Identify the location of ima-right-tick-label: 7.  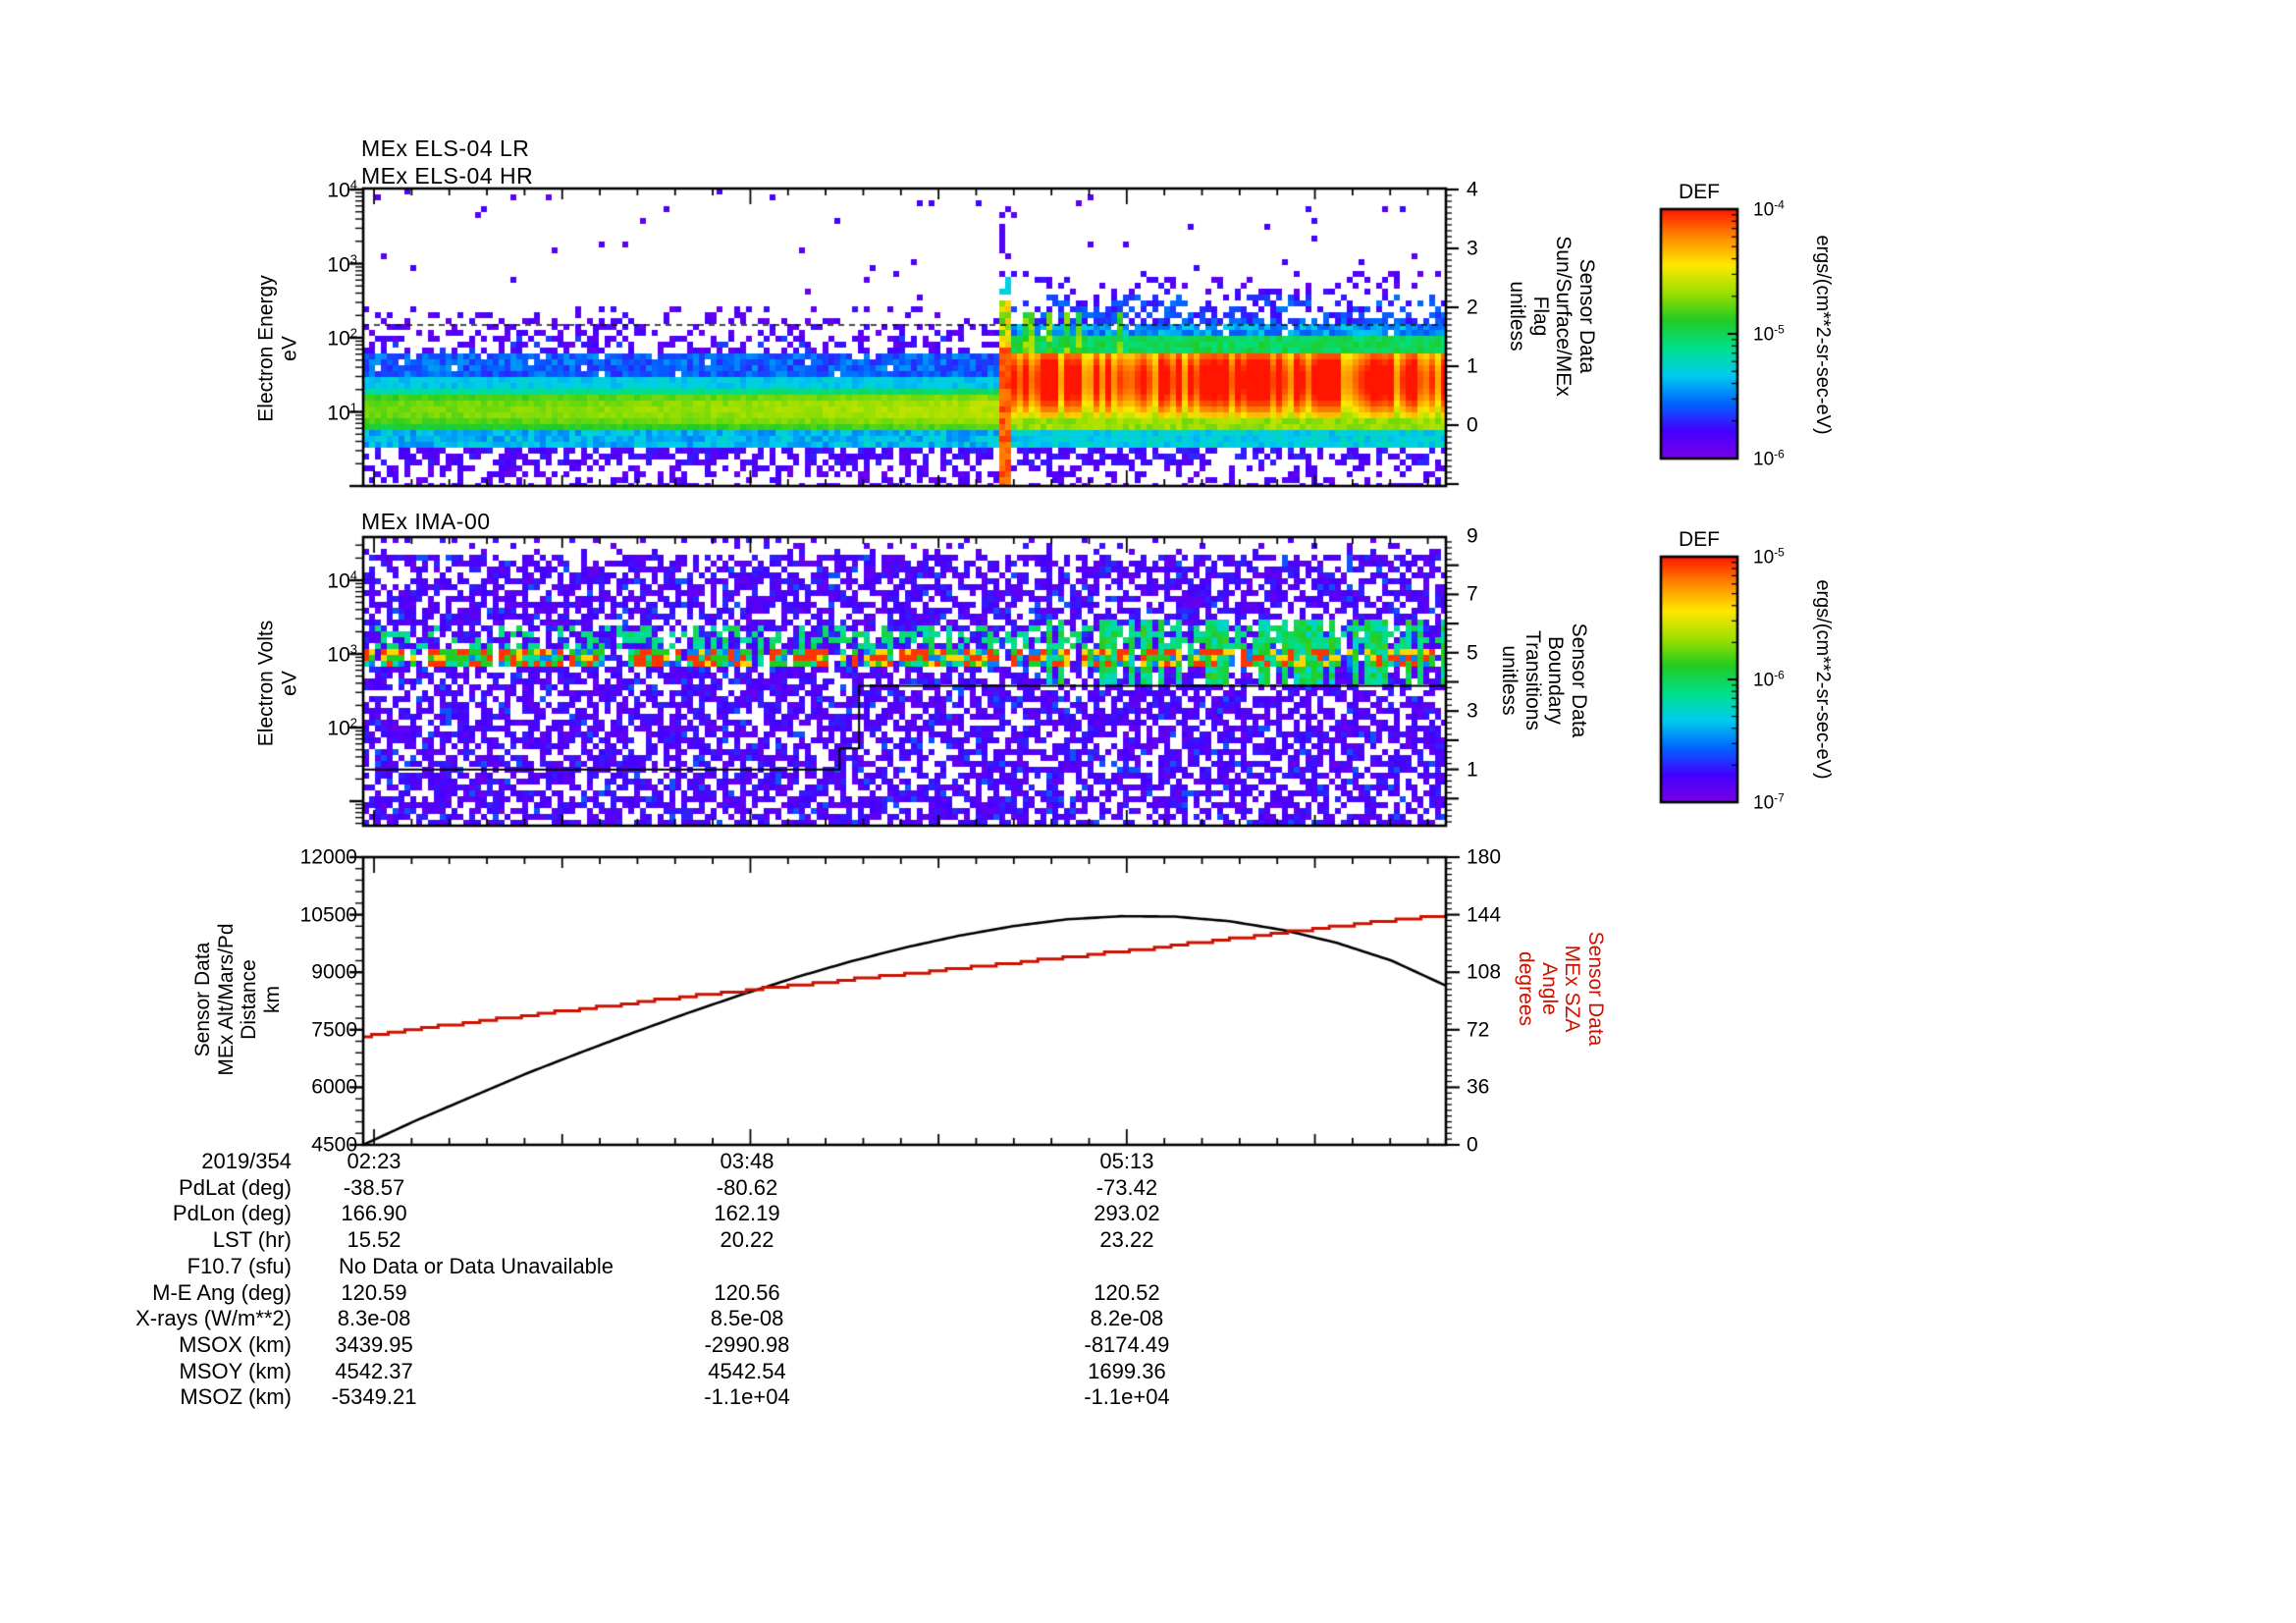
(1472, 594).